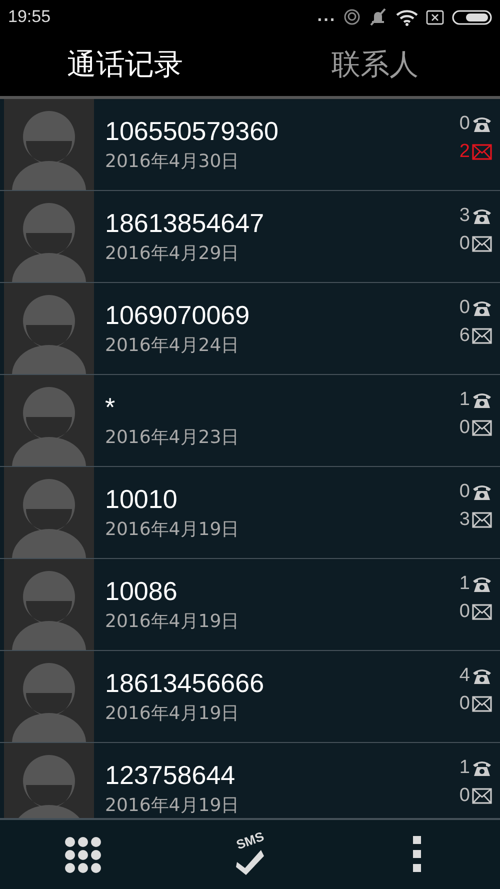  Describe the element at coordinates (435, 17) in the screenshot. I see `sim-card-icon` at that location.